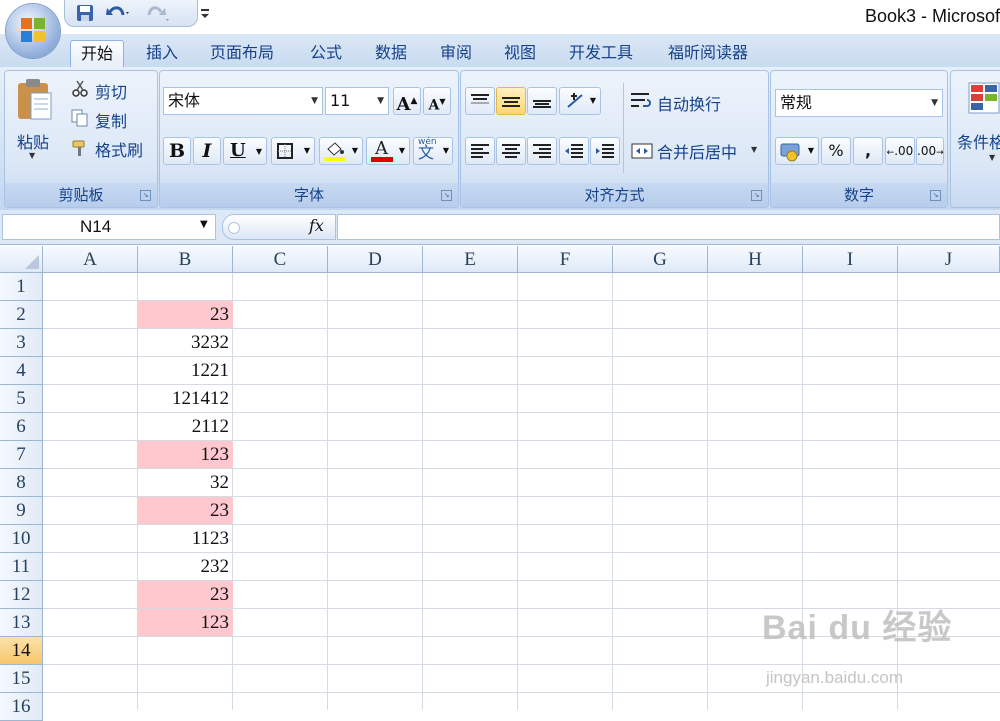 Image resolution: width=1000 pixels, height=721 pixels. What do you see at coordinates (754, 149) in the screenshot?
I see `merge-dropdown-icon: ▼` at bounding box center [754, 149].